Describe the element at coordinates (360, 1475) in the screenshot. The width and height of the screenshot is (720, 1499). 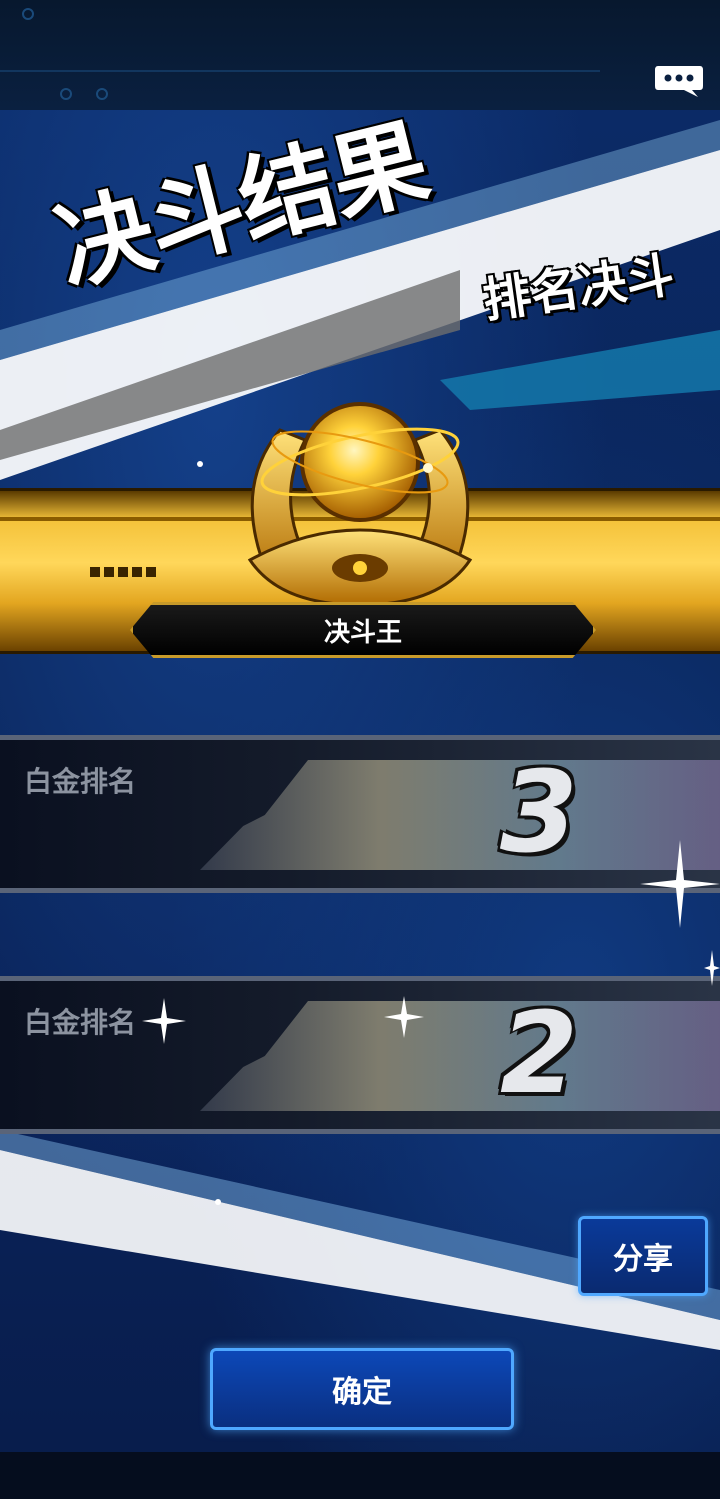
I see `bottom-bar` at that location.